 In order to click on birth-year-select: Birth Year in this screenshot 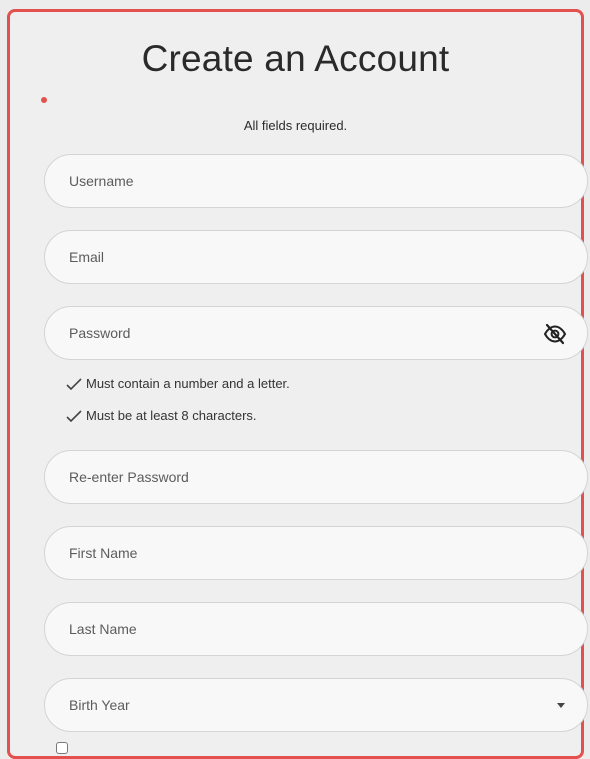, I will do `click(316, 705)`.